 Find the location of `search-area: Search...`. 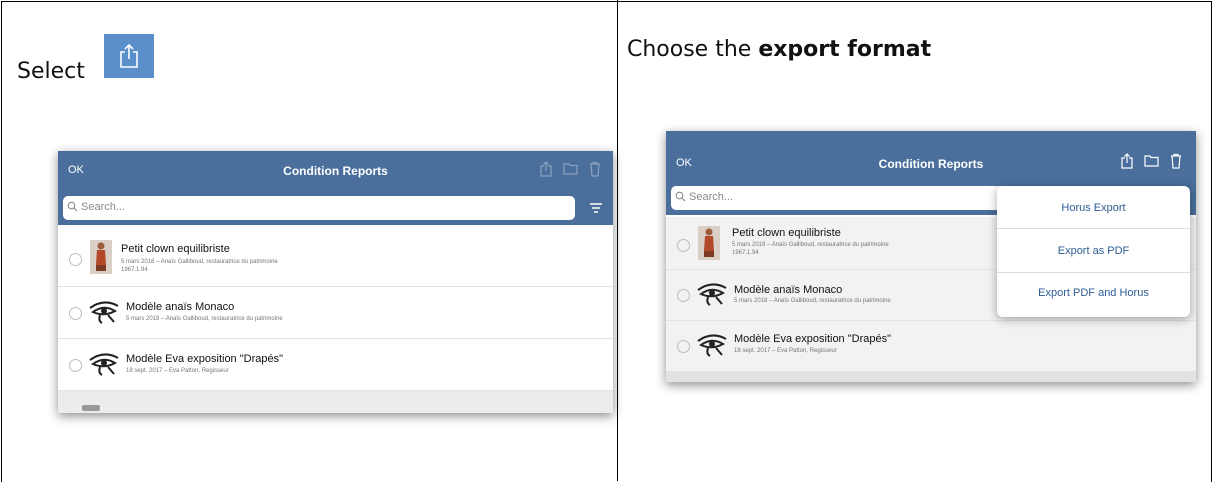

search-area: Search... is located at coordinates (335, 208).